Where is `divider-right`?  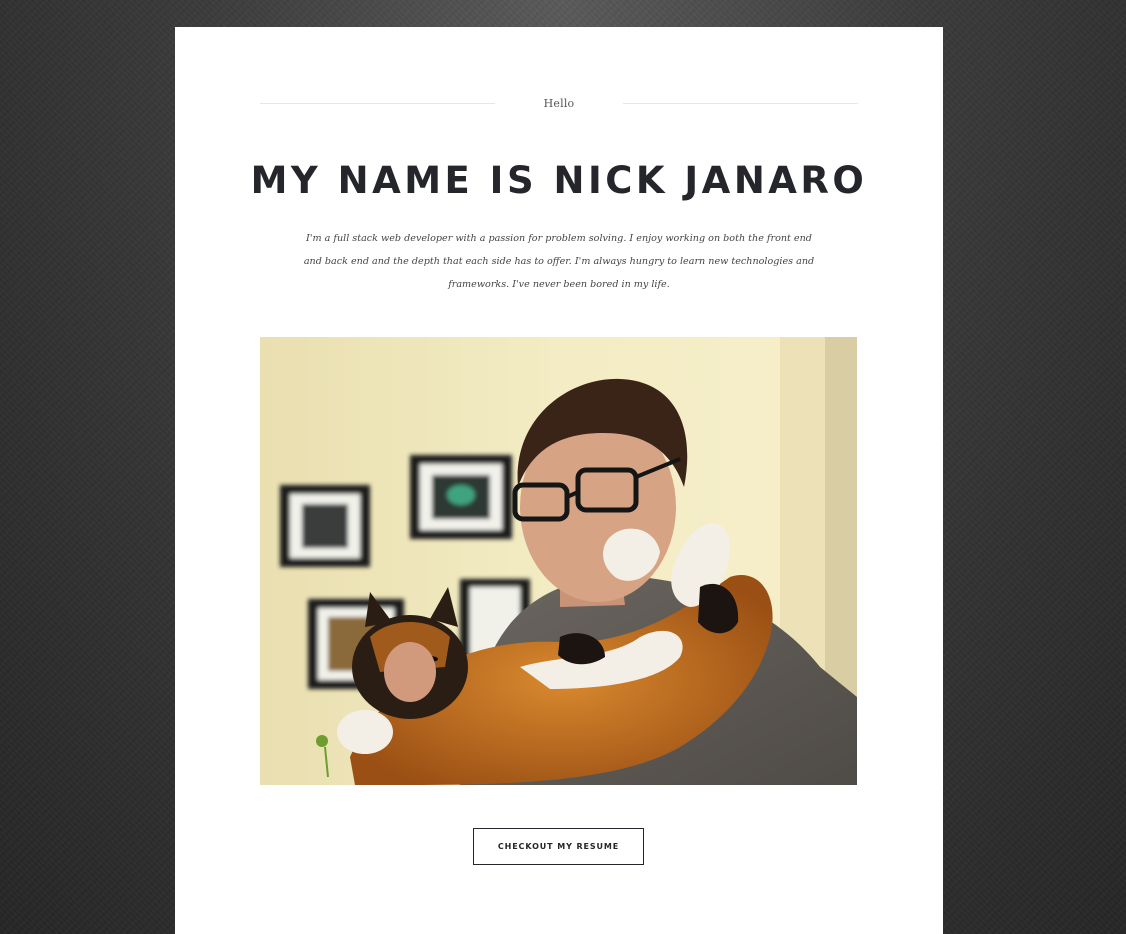 divider-right is located at coordinates (740, 103).